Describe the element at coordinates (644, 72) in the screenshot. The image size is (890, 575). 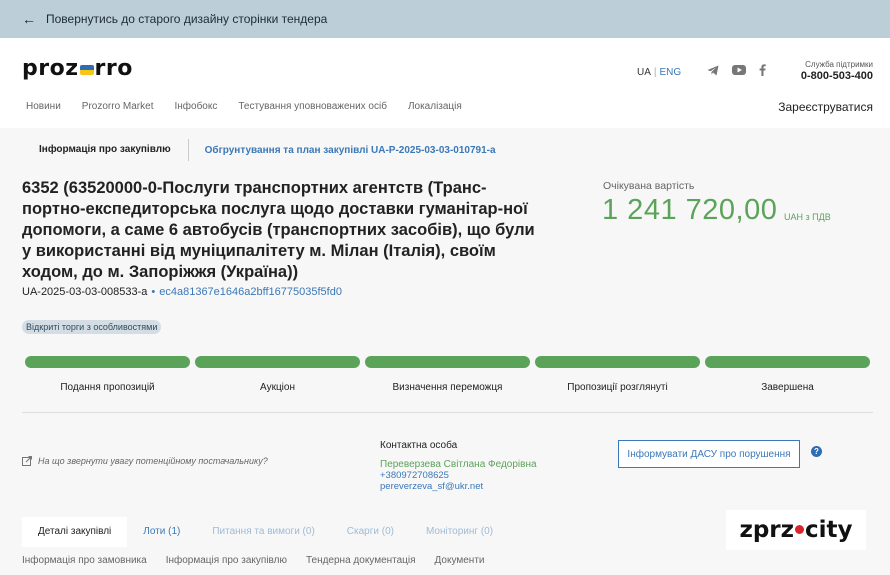
I see `lang-ua: UA` at that location.